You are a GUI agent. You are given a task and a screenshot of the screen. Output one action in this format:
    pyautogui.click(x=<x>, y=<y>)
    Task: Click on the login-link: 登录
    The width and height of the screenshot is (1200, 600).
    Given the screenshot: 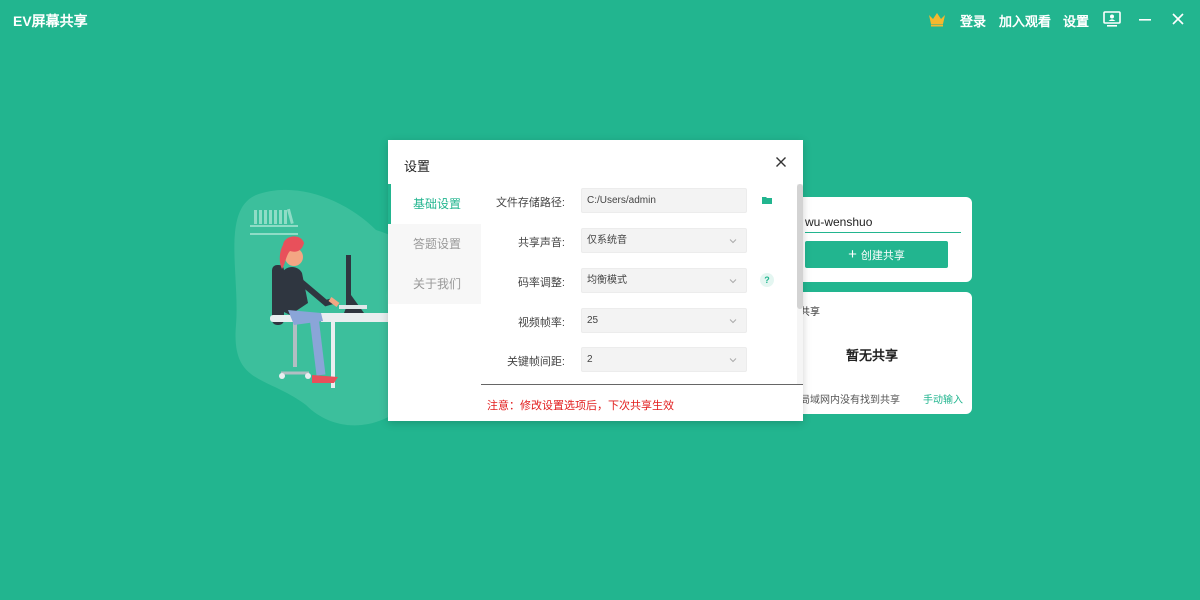 What is the action you would take?
    pyautogui.click(x=973, y=20)
    